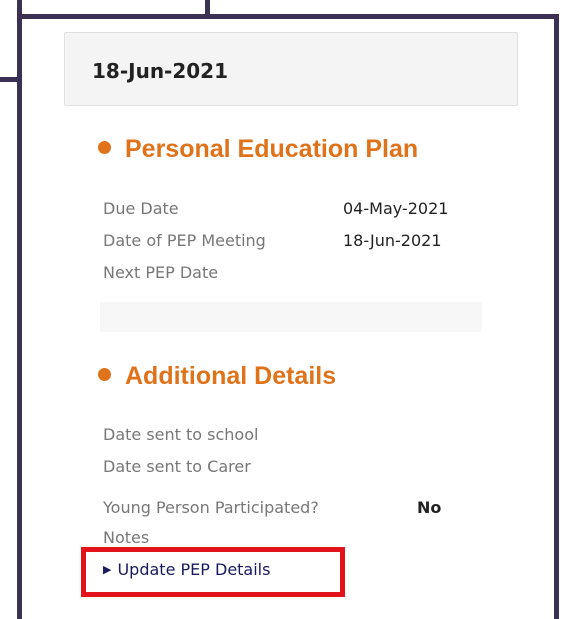 Image resolution: width=562 pixels, height=619 pixels. I want to click on next-pep-date-label: Next PEP Date, so click(161, 272).